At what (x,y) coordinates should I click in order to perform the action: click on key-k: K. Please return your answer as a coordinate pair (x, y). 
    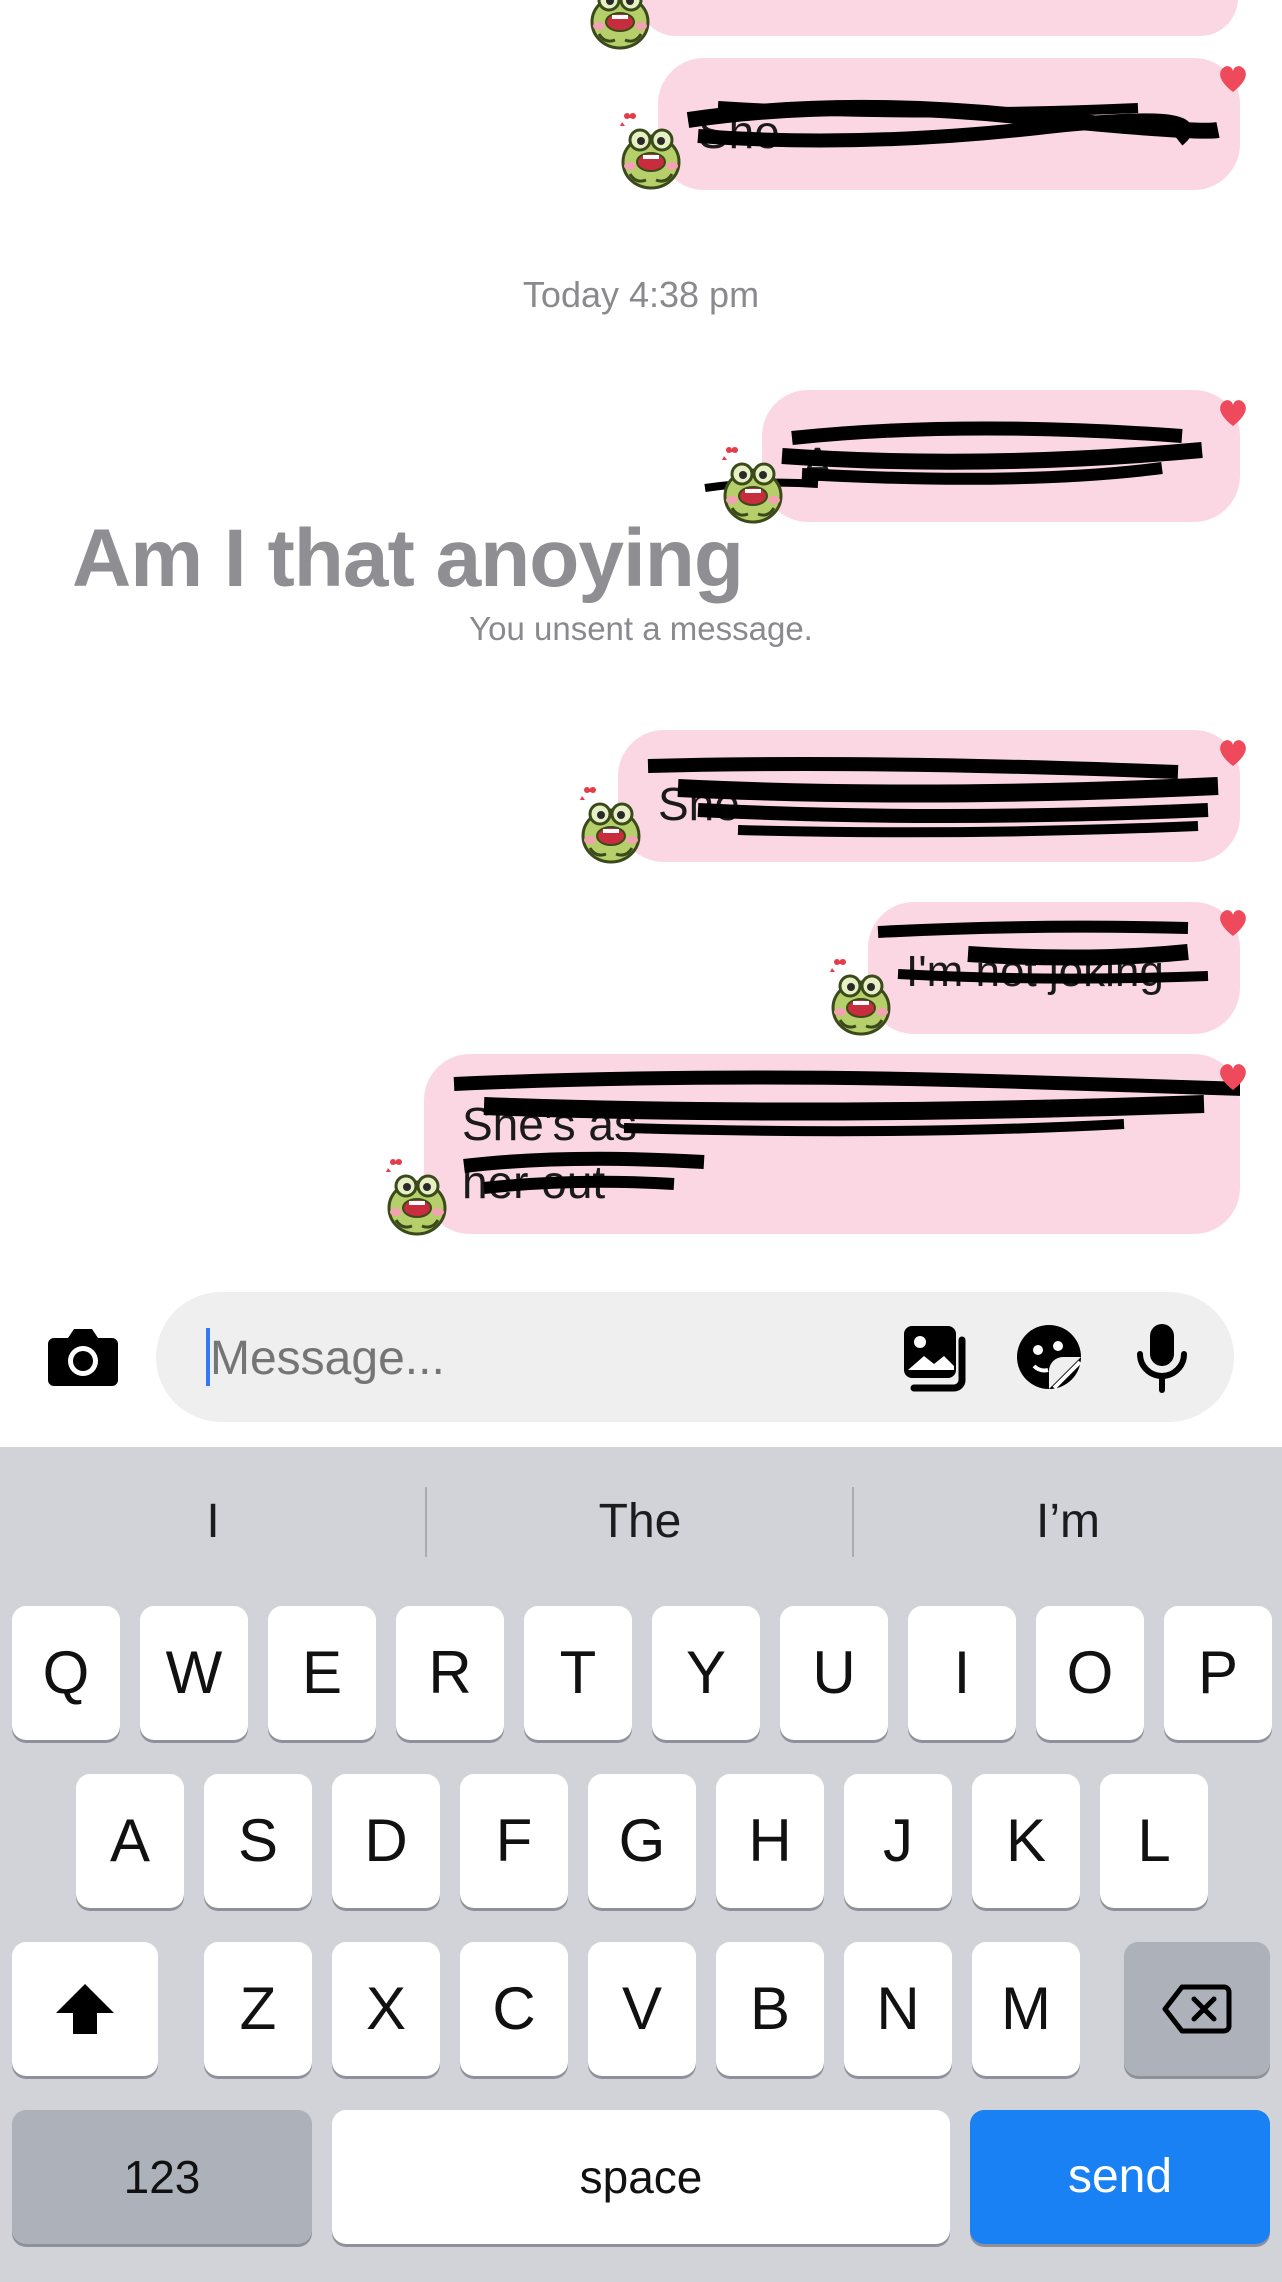
    Looking at the image, I should click on (1026, 1841).